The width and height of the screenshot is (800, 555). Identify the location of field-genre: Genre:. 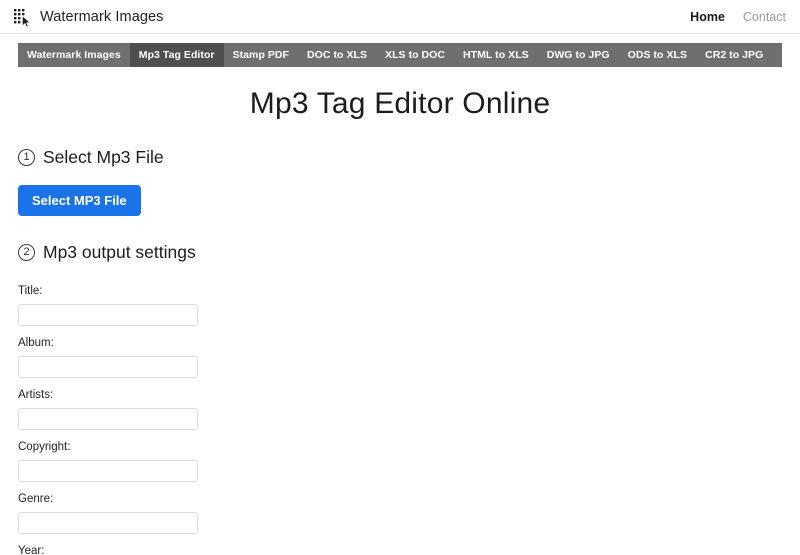
(400, 513).